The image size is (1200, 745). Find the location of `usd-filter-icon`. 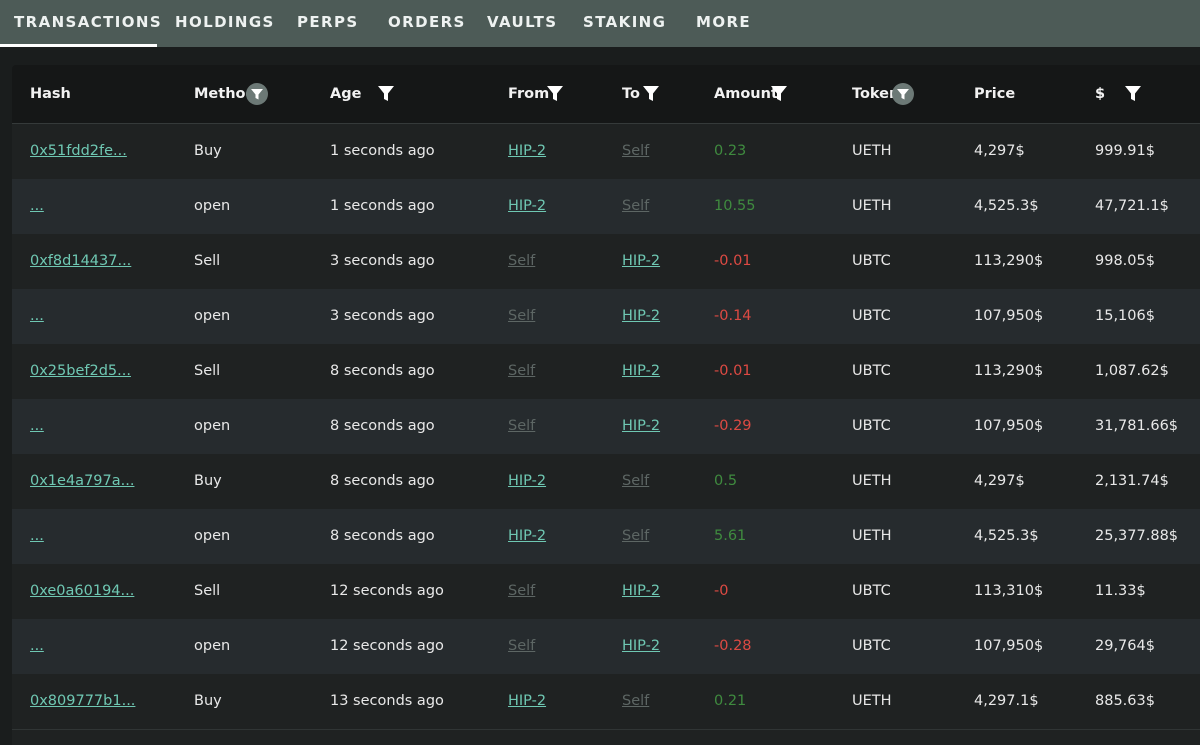

usd-filter-icon is located at coordinates (1133, 94).